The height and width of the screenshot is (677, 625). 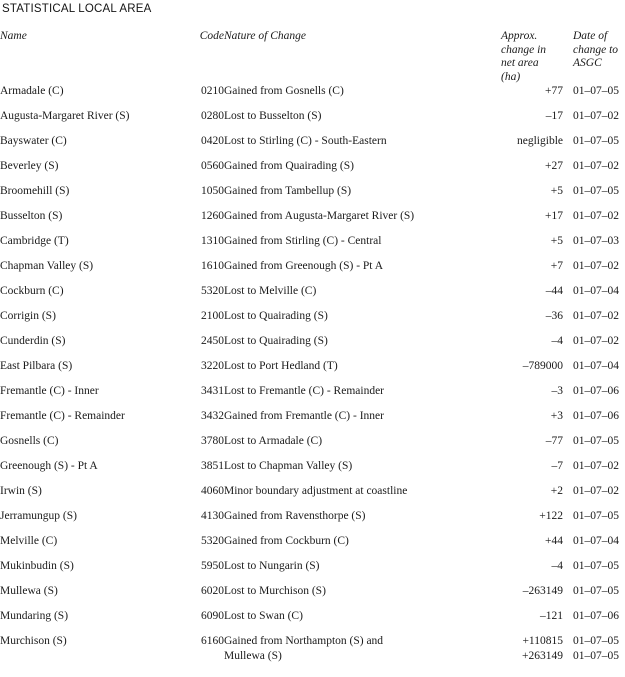 I want to click on cell-approx-change-net-area: –7, so click(x=537, y=471).